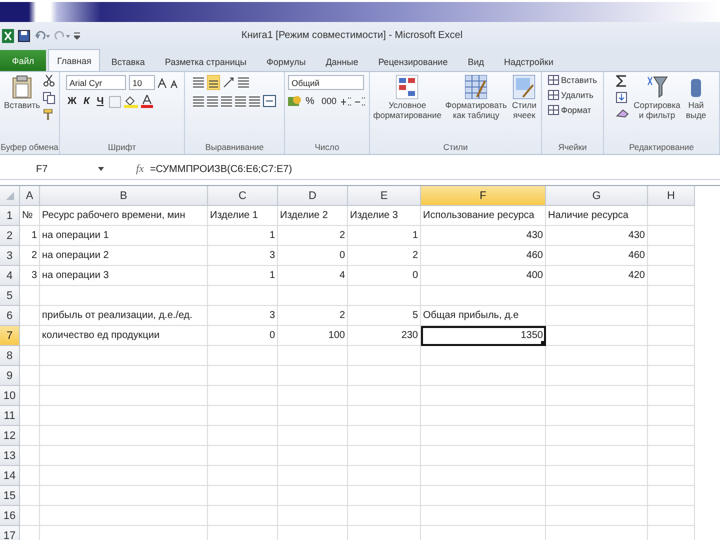  I want to click on decrease-decimal-icon, so click(360, 101).